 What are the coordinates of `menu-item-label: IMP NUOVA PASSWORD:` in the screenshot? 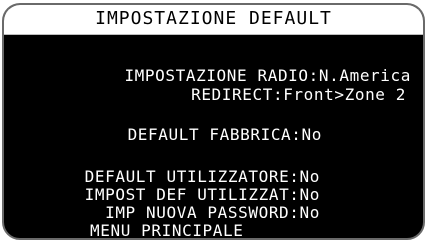 It's located at (202, 212).